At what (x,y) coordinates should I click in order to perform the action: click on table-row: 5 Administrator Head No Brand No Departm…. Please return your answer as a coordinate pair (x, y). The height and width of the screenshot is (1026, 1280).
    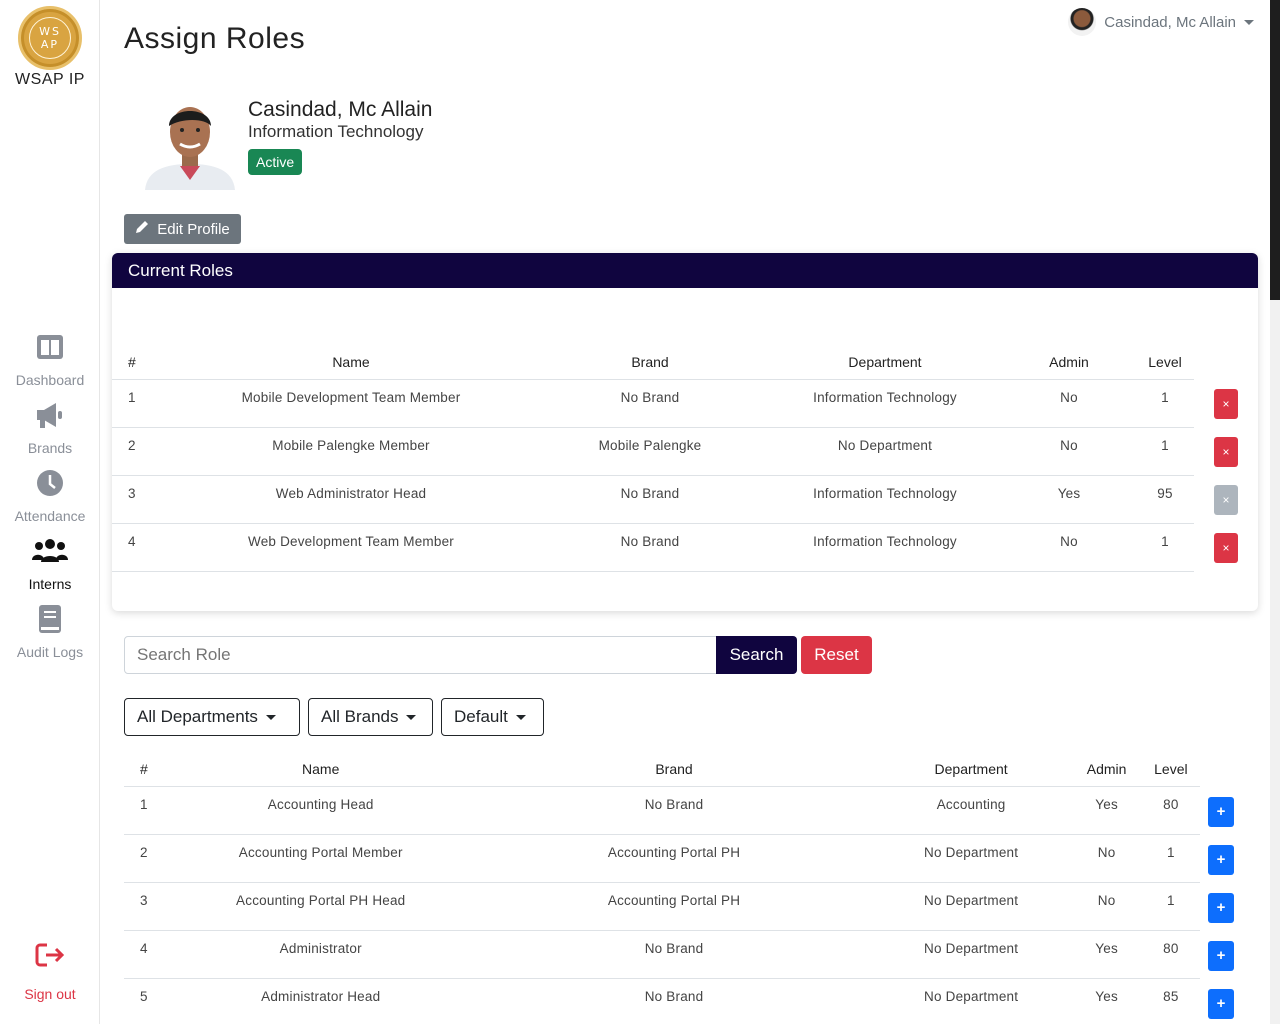
    Looking at the image, I should click on (662, 1001).